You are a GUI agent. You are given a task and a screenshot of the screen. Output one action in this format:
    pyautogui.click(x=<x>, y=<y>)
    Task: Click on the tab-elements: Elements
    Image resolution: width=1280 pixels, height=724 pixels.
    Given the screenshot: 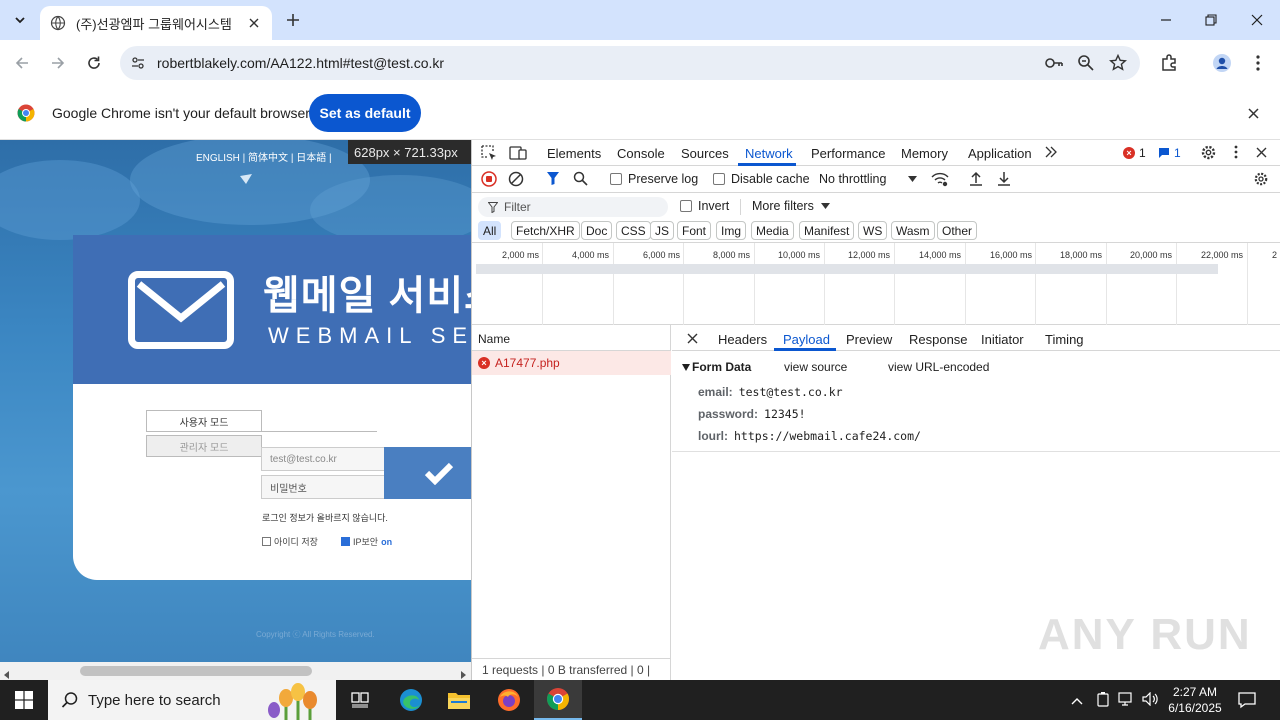 What is the action you would take?
    pyautogui.click(x=574, y=153)
    